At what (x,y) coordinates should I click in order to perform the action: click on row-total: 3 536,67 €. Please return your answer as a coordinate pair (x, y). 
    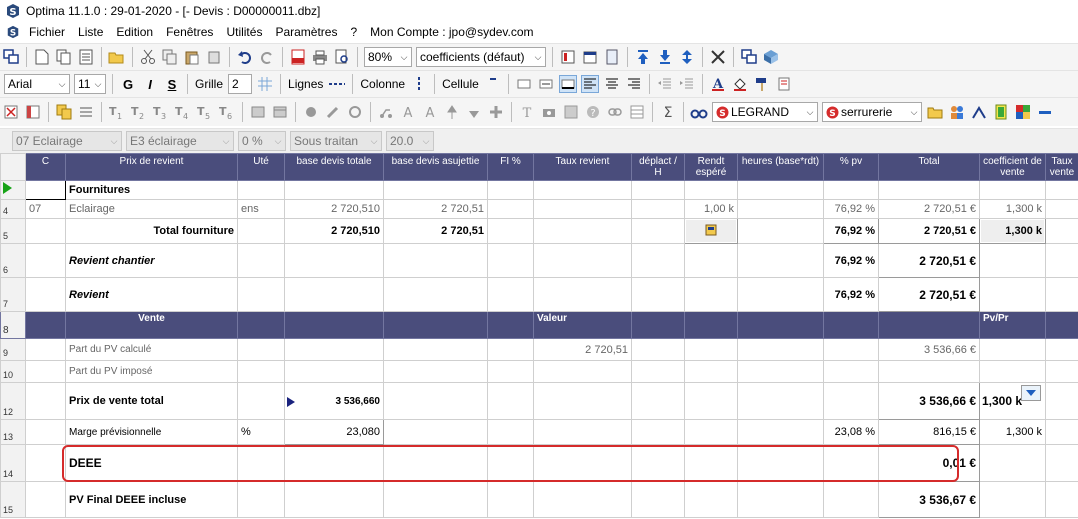
    Looking at the image, I should click on (929, 499).